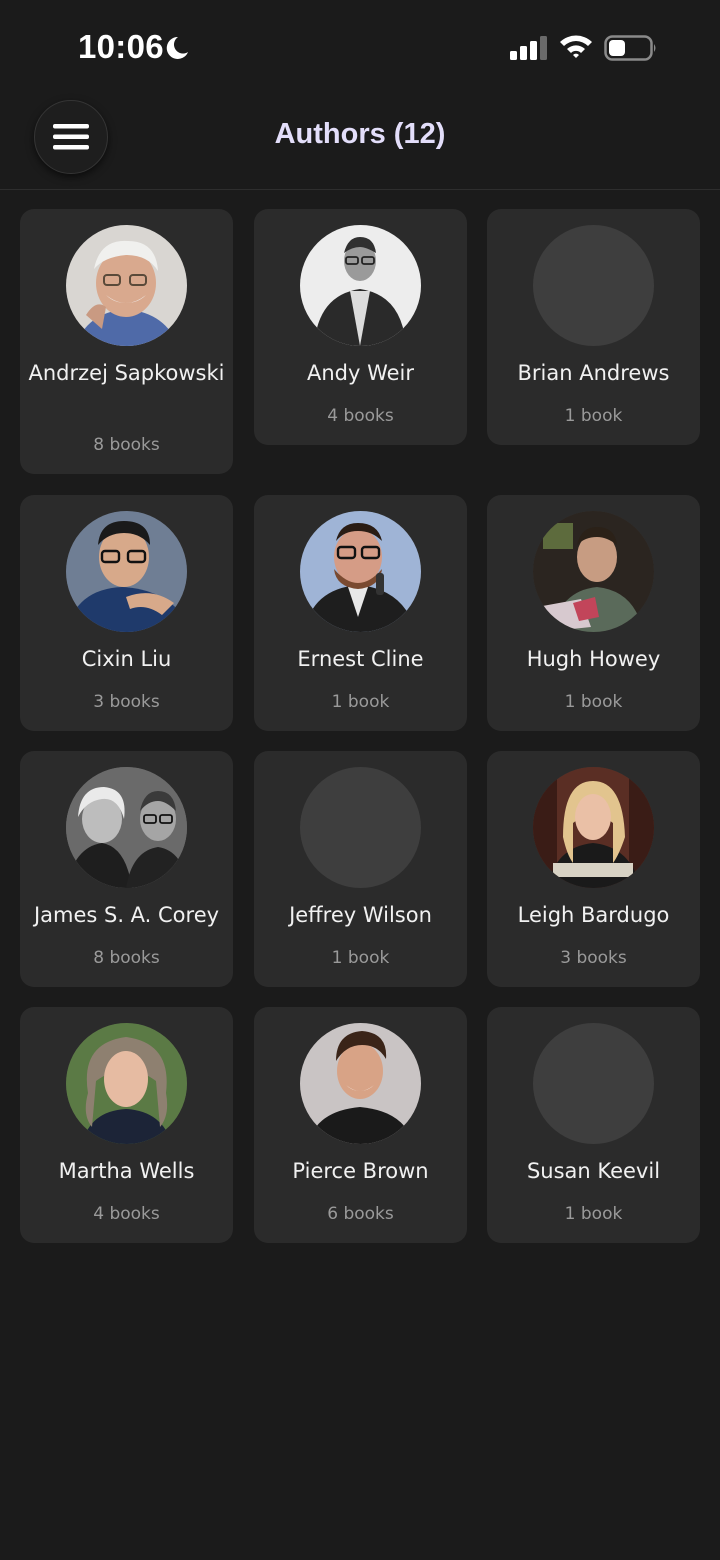 The width and height of the screenshot is (720, 1560). I want to click on author-card: Susan Keevil 1 book, so click(593, 1125).